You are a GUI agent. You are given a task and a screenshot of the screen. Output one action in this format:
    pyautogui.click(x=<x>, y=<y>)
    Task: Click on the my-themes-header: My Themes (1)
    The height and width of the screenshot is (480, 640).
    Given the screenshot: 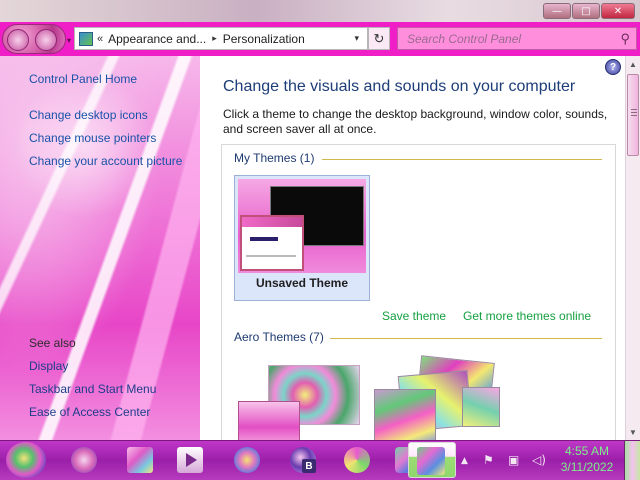 What is the action you would take?
    pyautogui.click(x=277, y=158)
    